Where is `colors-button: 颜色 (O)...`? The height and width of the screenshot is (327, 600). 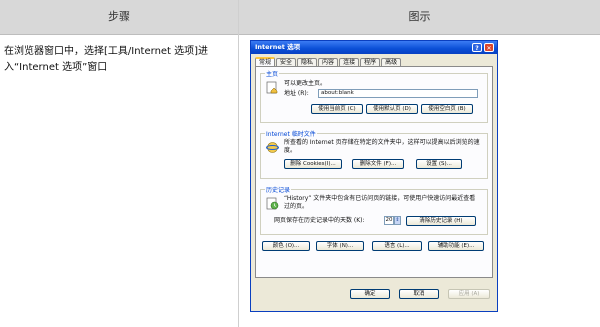
colors-button: 颜色 (O)... is located at coordinates (286, 246).